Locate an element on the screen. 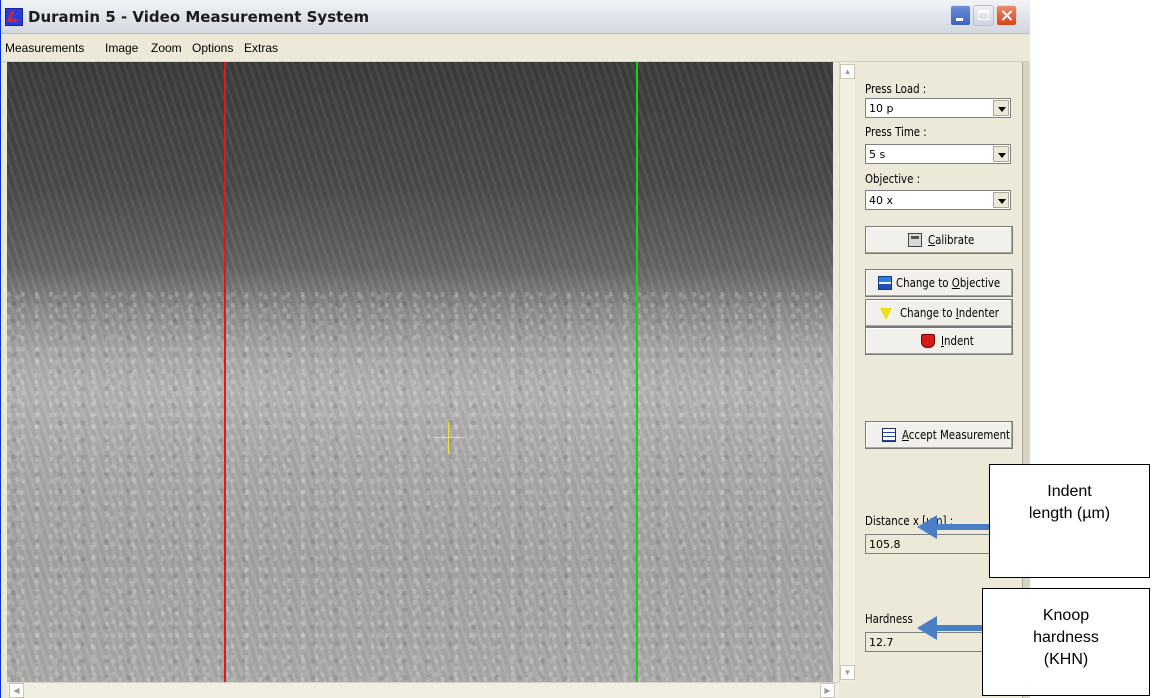 The height and width of the screenshot is (698, 1152). knoop-hardness-callout: Knoop hardness (KHN) is located at coordinates (1066, 642).